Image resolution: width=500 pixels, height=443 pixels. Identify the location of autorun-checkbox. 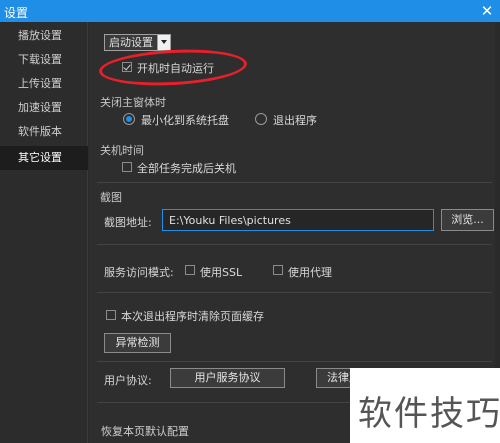
(127, 67).